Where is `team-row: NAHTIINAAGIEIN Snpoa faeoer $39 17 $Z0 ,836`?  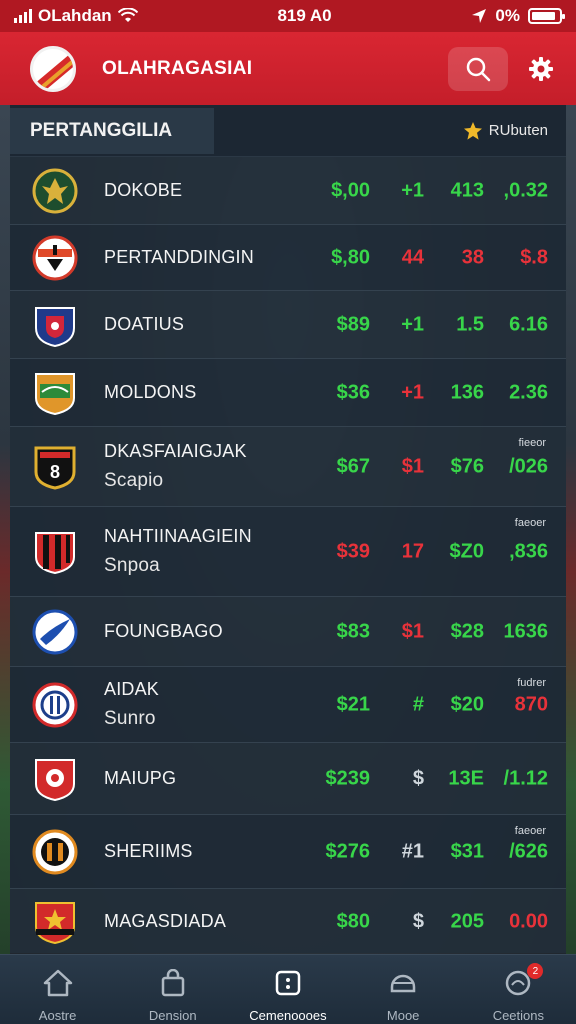 team-row: NAHTIINAAGIEIN Snpoa faeoer $39 17 $Z0 ,836 is located at coordinates (288, 552).